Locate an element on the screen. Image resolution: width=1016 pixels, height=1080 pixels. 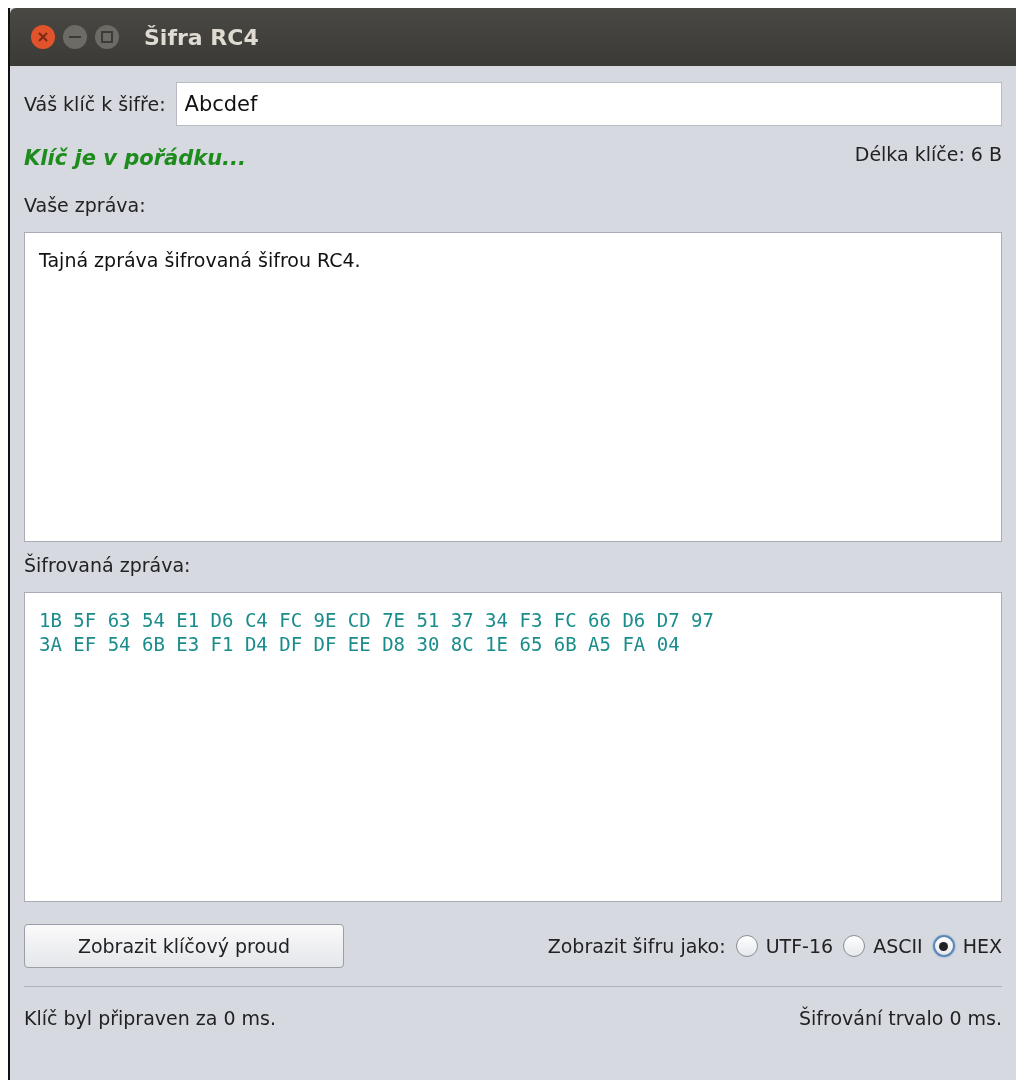
show-keystream-button: Zobrazit klíčový proud is located at coordinates (184, 946).